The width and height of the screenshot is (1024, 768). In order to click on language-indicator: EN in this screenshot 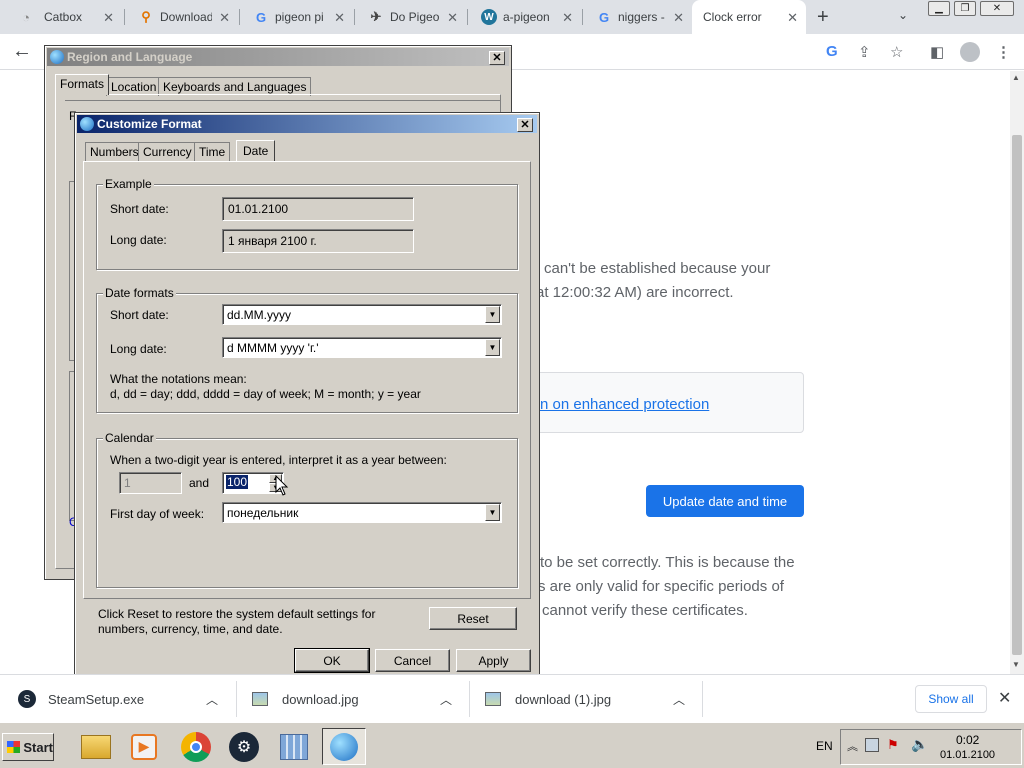, I will do `click(824, 746)`.